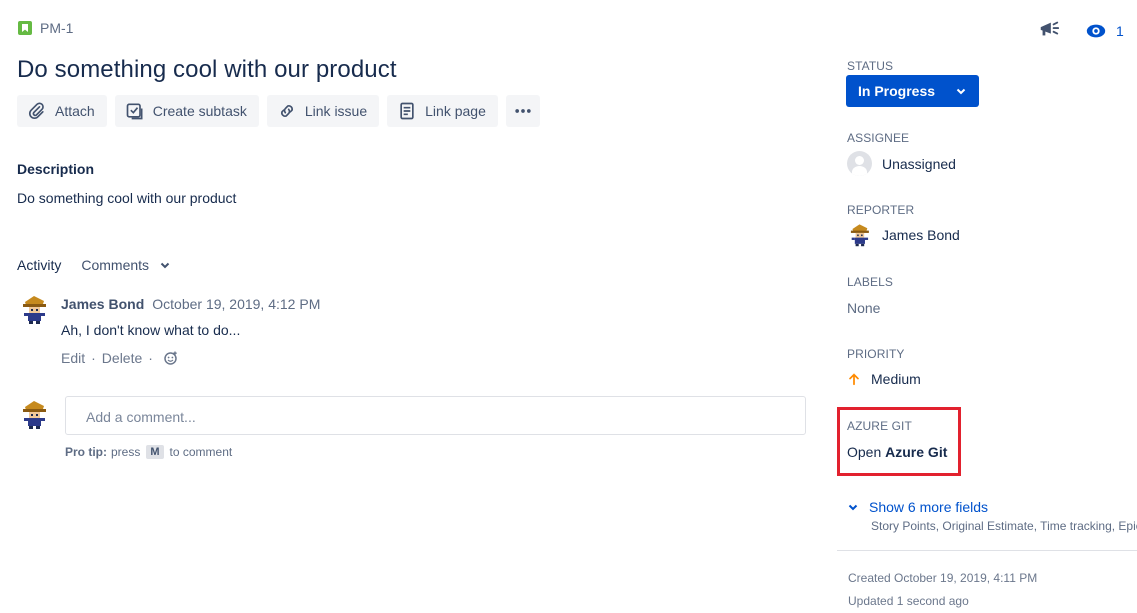  I want to click on subtask-icon, so click(134, 111).